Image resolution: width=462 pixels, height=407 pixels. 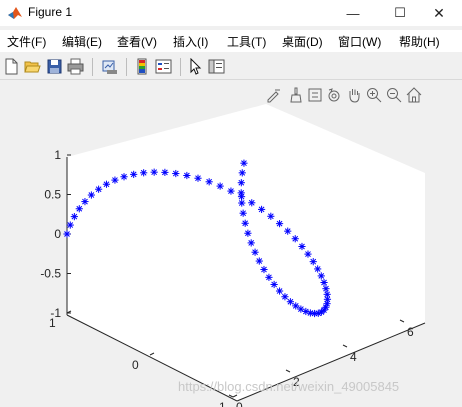 I want to click on z-tick-label: 0, so click(x=57, y=234).